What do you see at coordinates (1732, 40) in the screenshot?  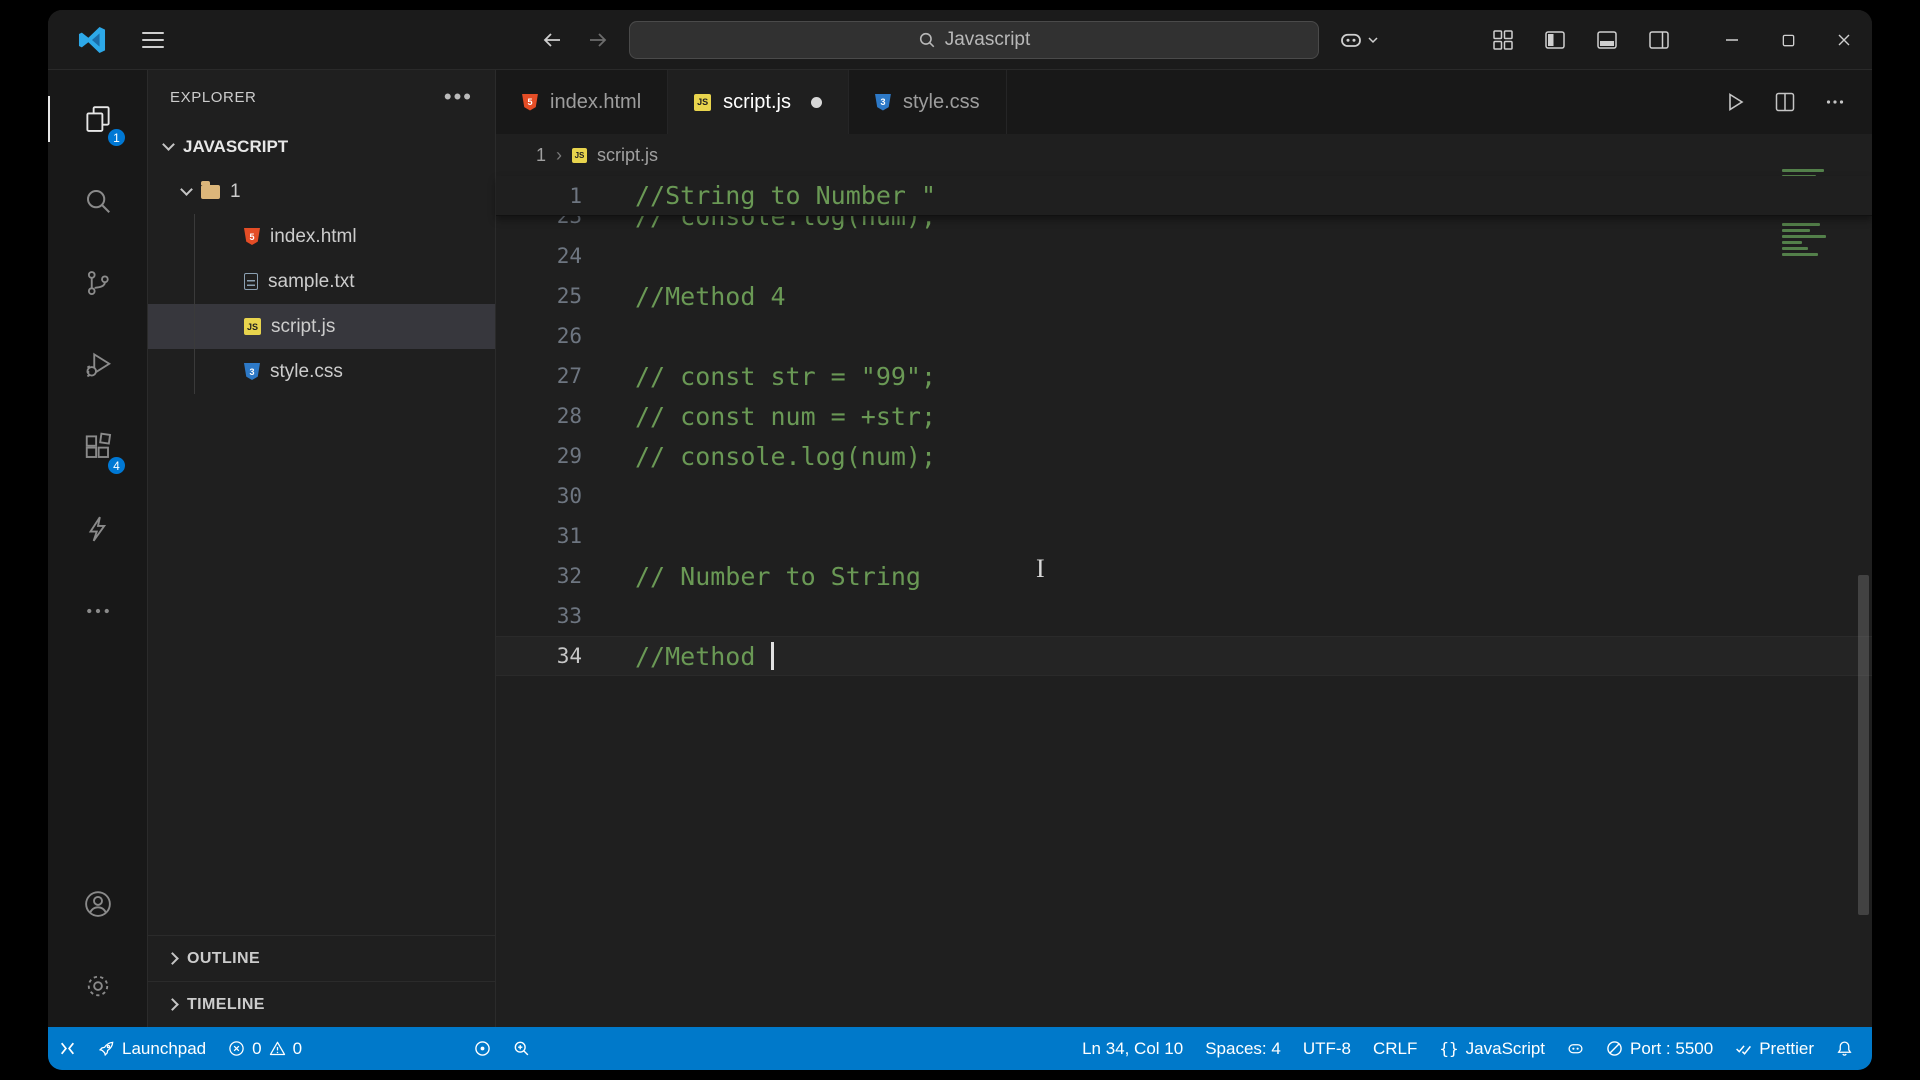 I see `minimize-button` at bounding box center [1732, 40].